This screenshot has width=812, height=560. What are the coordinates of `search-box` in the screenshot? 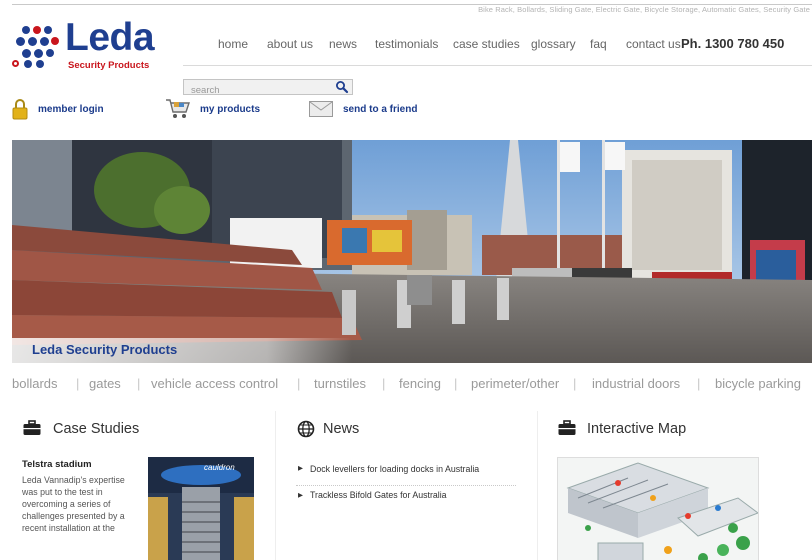 It's located at (268, 88).